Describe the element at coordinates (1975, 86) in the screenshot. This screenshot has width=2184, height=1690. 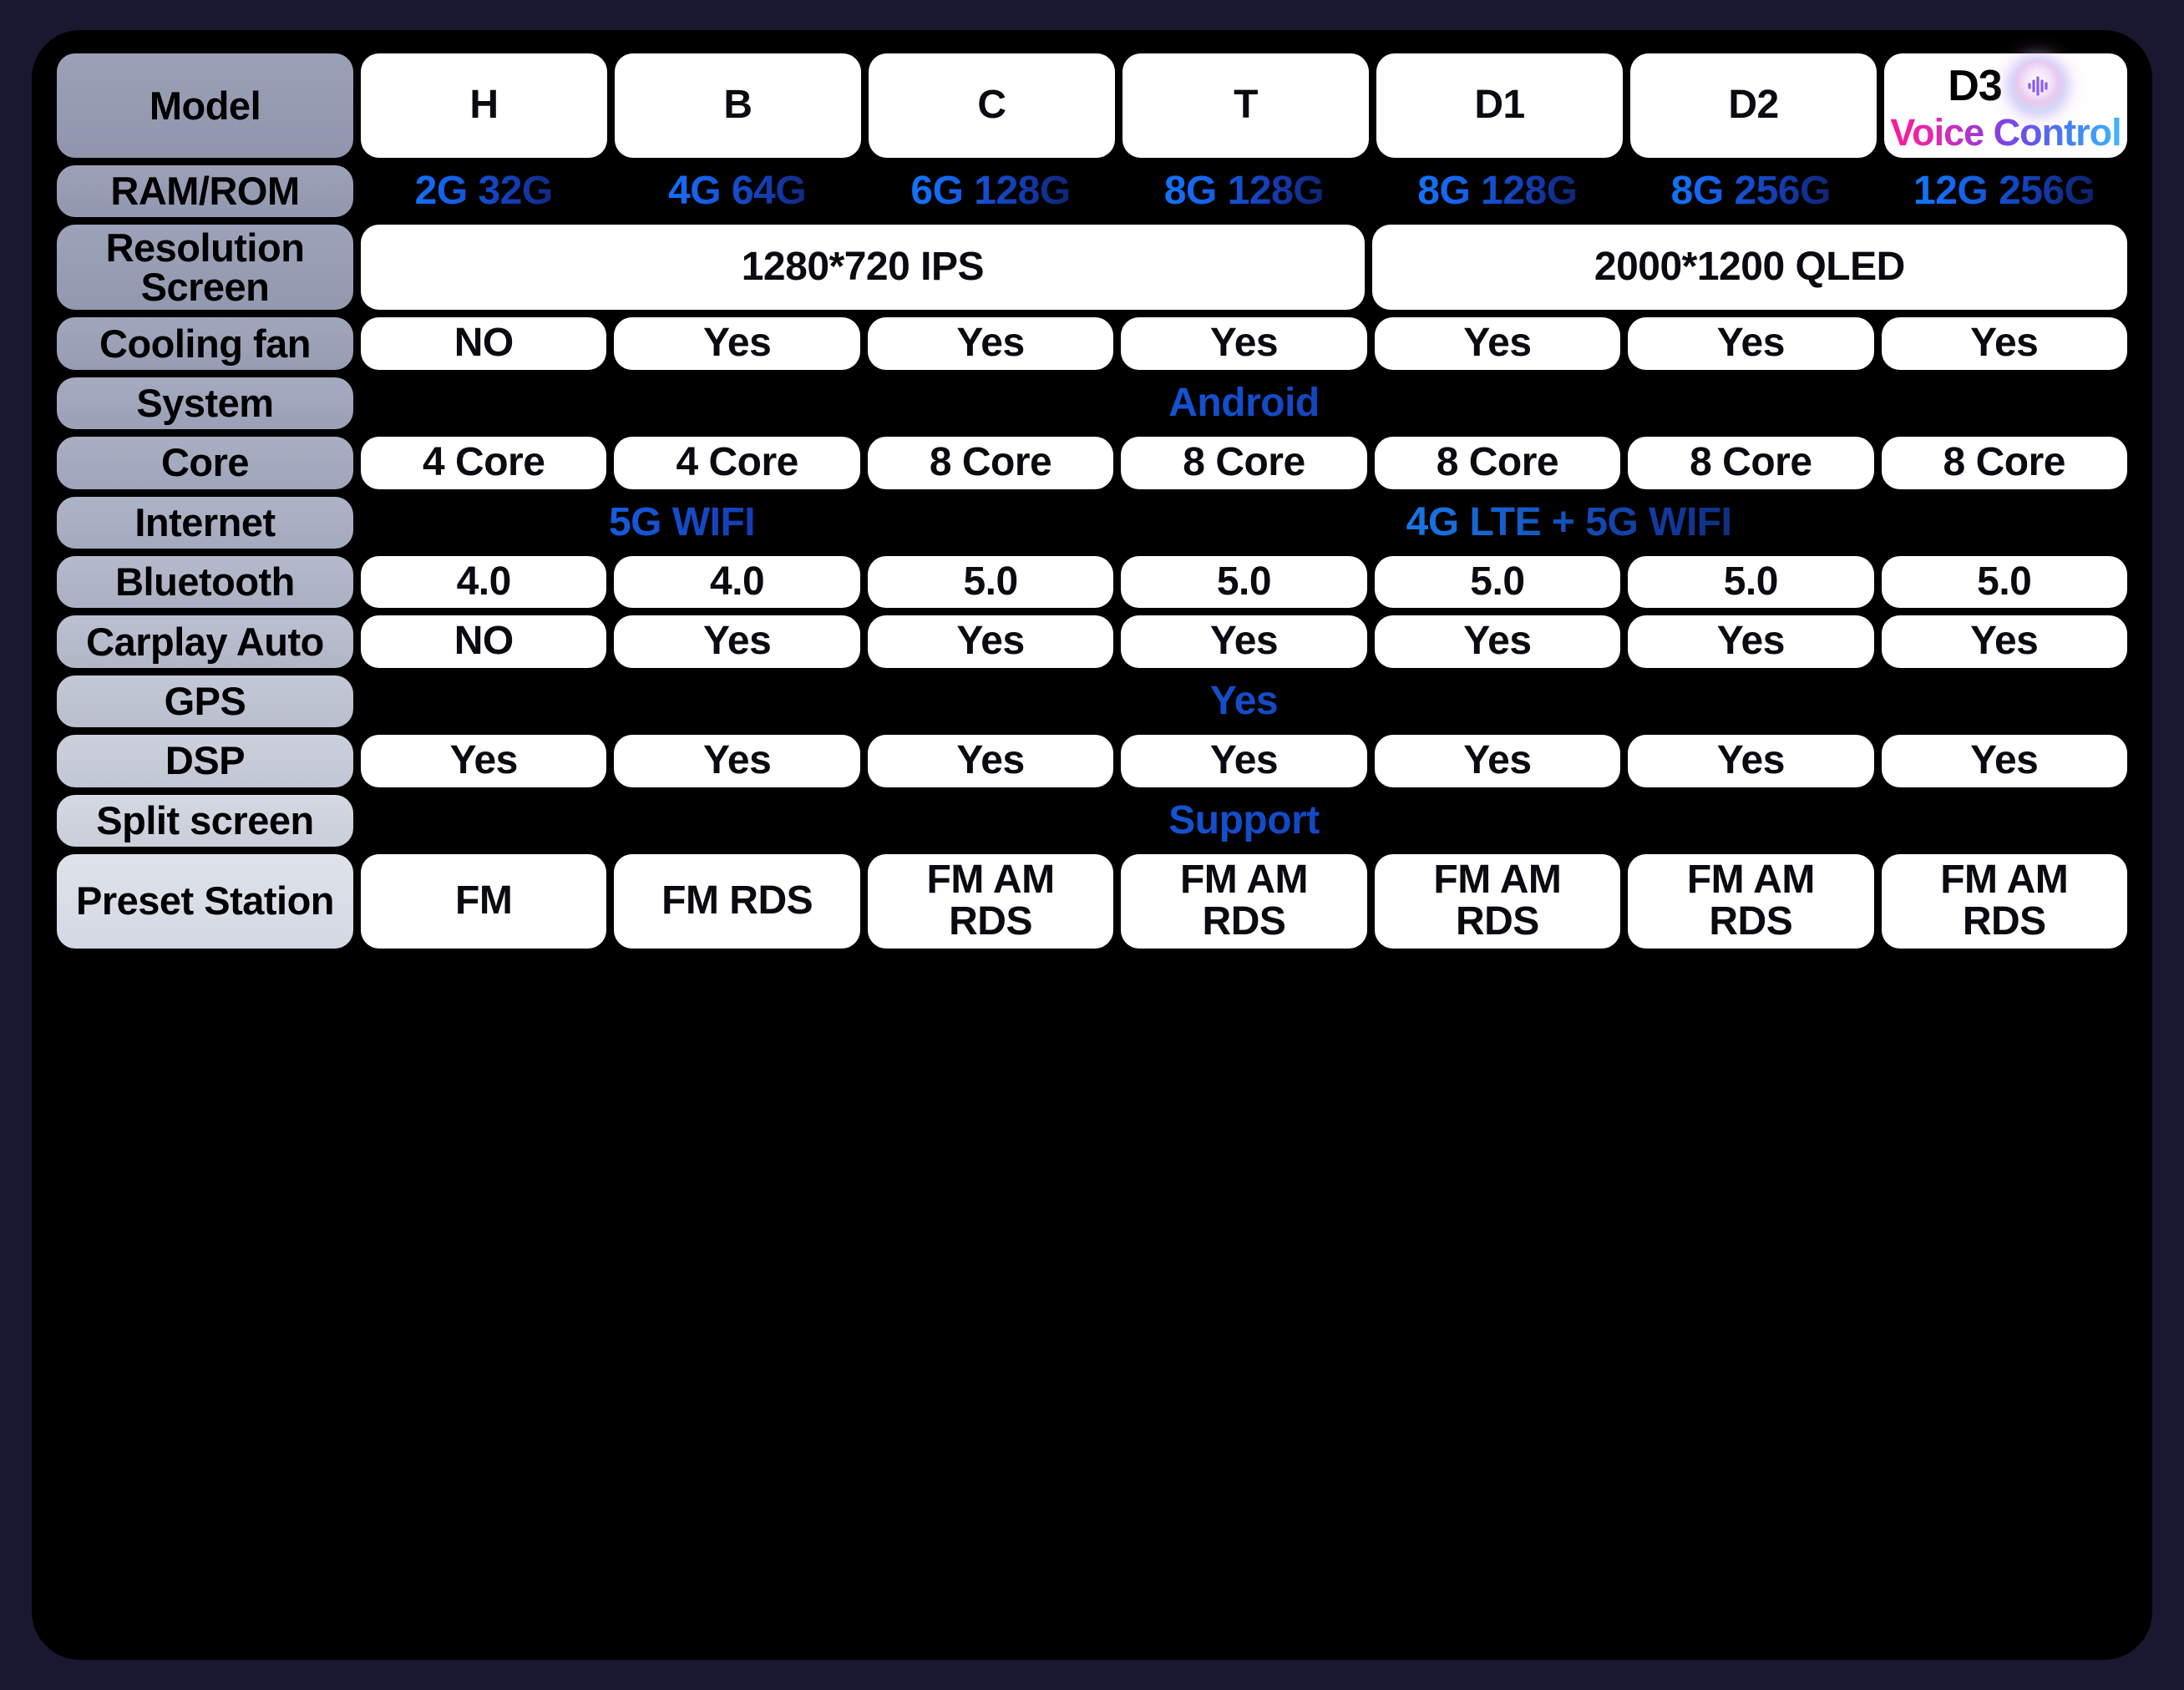
I see `d3-model-name: D3` at that location.